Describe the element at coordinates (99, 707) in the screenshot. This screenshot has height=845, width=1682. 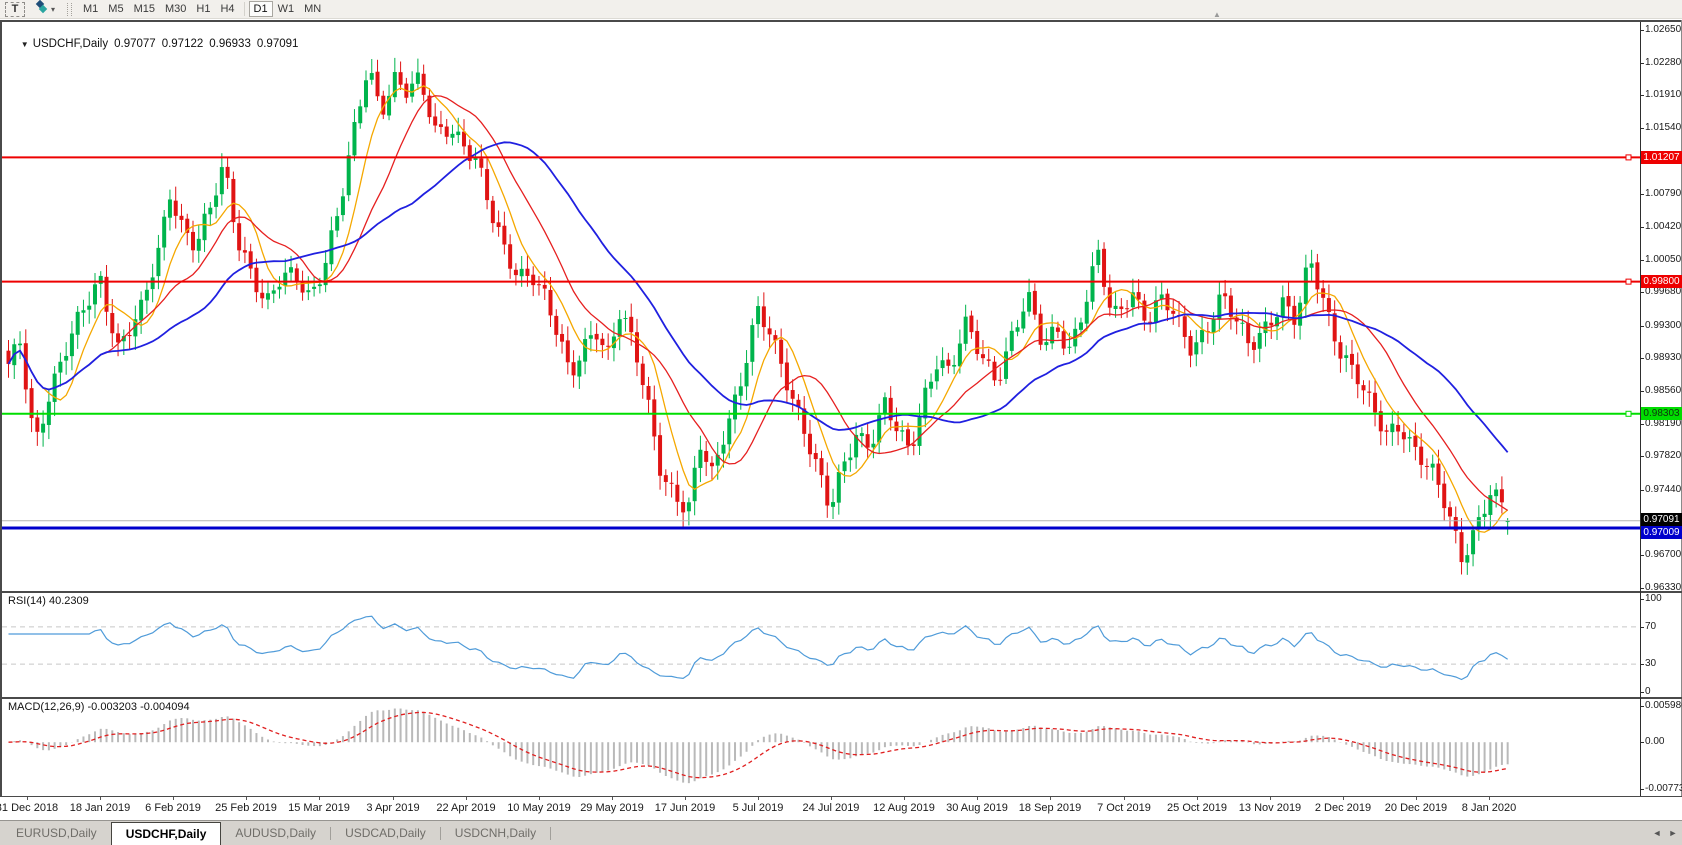
I see `macd-label: MACD(12,26,9) -0.003203 -0.004094` at that location.